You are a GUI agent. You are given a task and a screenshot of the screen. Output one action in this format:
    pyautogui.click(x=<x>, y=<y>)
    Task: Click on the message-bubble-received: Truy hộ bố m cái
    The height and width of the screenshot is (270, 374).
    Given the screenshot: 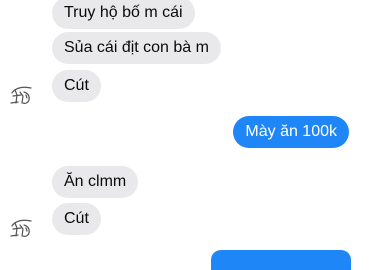 What is the action you would take?
    pyautogui.click(x=123, y=14)
    